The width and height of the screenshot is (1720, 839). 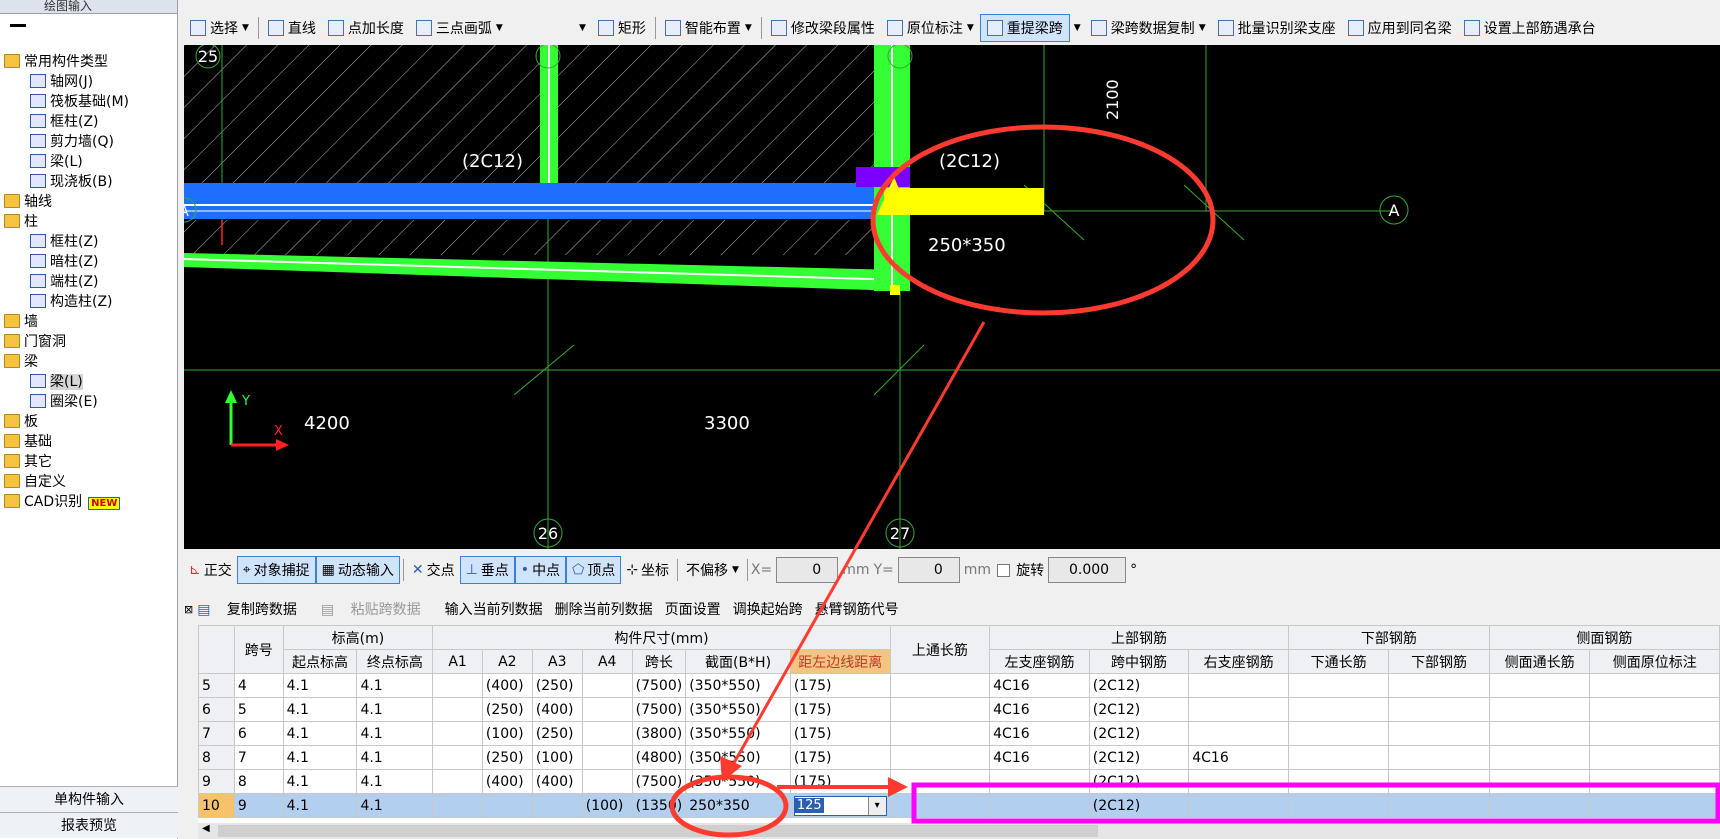 What do you see at coordinates (258, 733) in the screenshot?
I see `cell-span: 6` at bounding box center [258, 733].